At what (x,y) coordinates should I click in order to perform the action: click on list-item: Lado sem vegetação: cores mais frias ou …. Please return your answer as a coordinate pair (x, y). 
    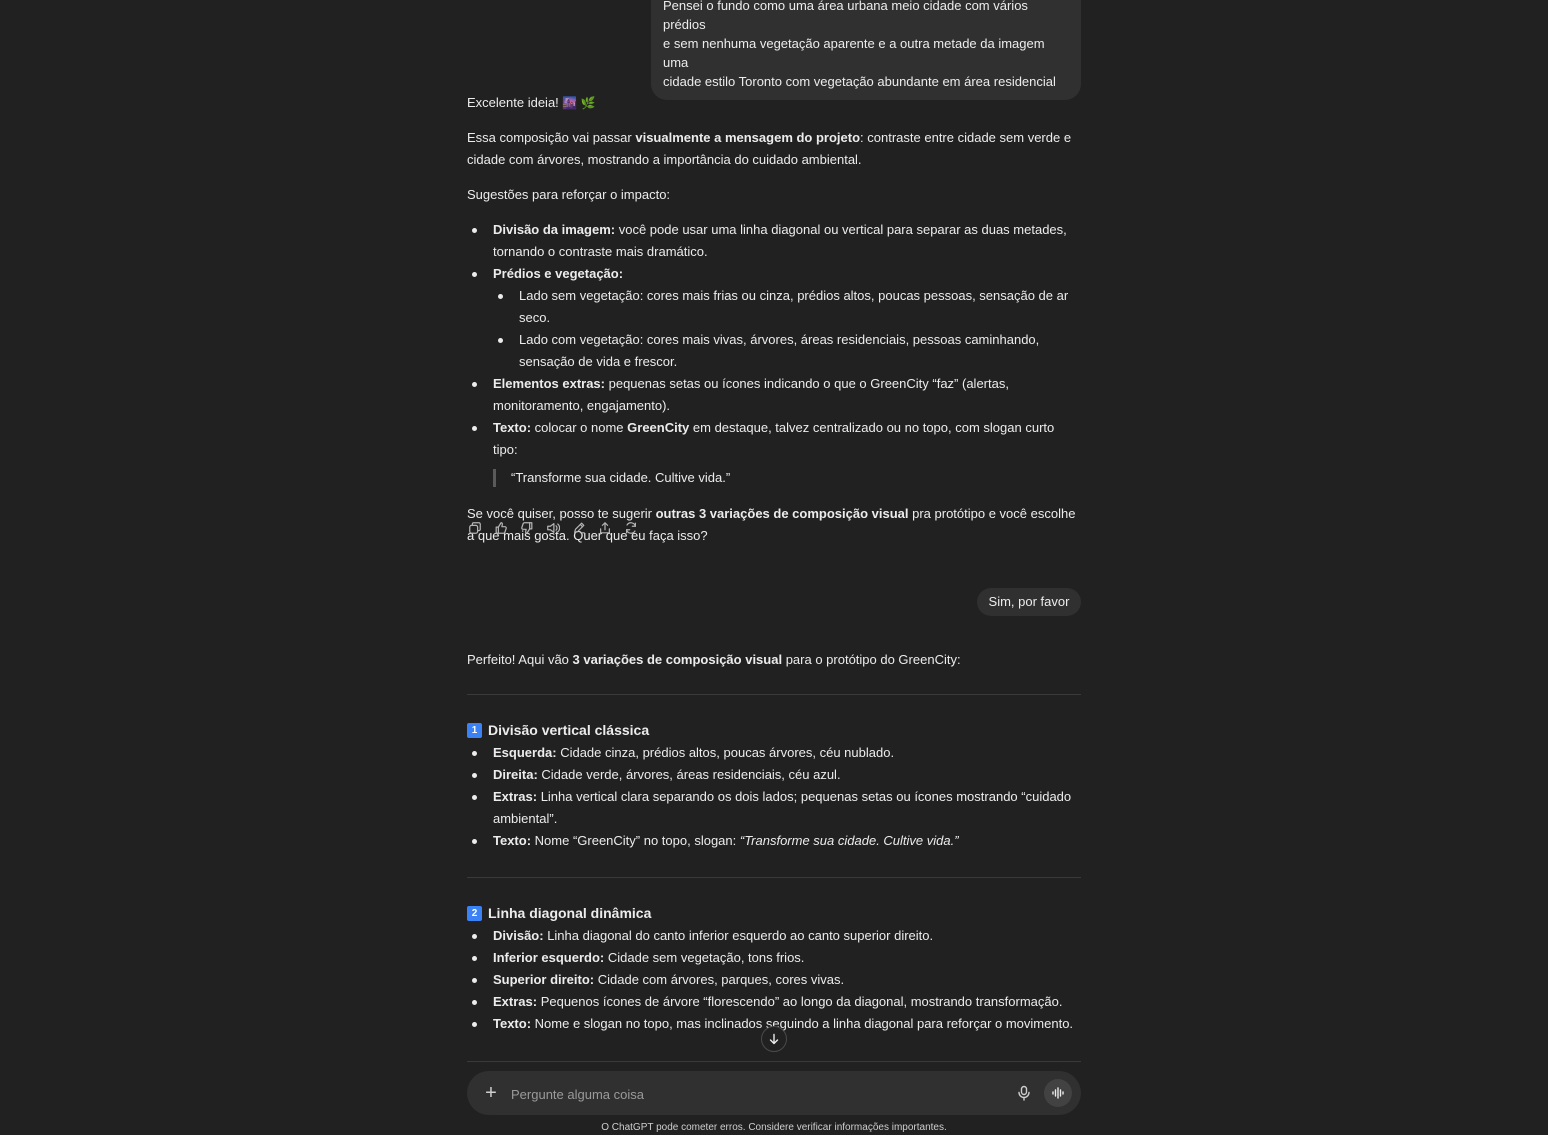
    Looking at the image, I should click on (787, 307).